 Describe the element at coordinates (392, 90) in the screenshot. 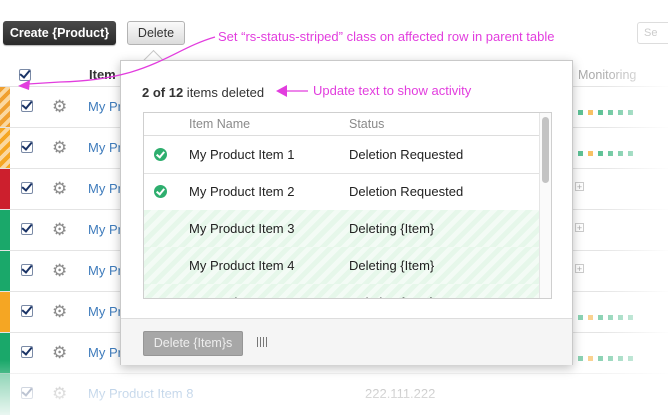

I see `annotation-update-activity: Update text to show activity` at that location.